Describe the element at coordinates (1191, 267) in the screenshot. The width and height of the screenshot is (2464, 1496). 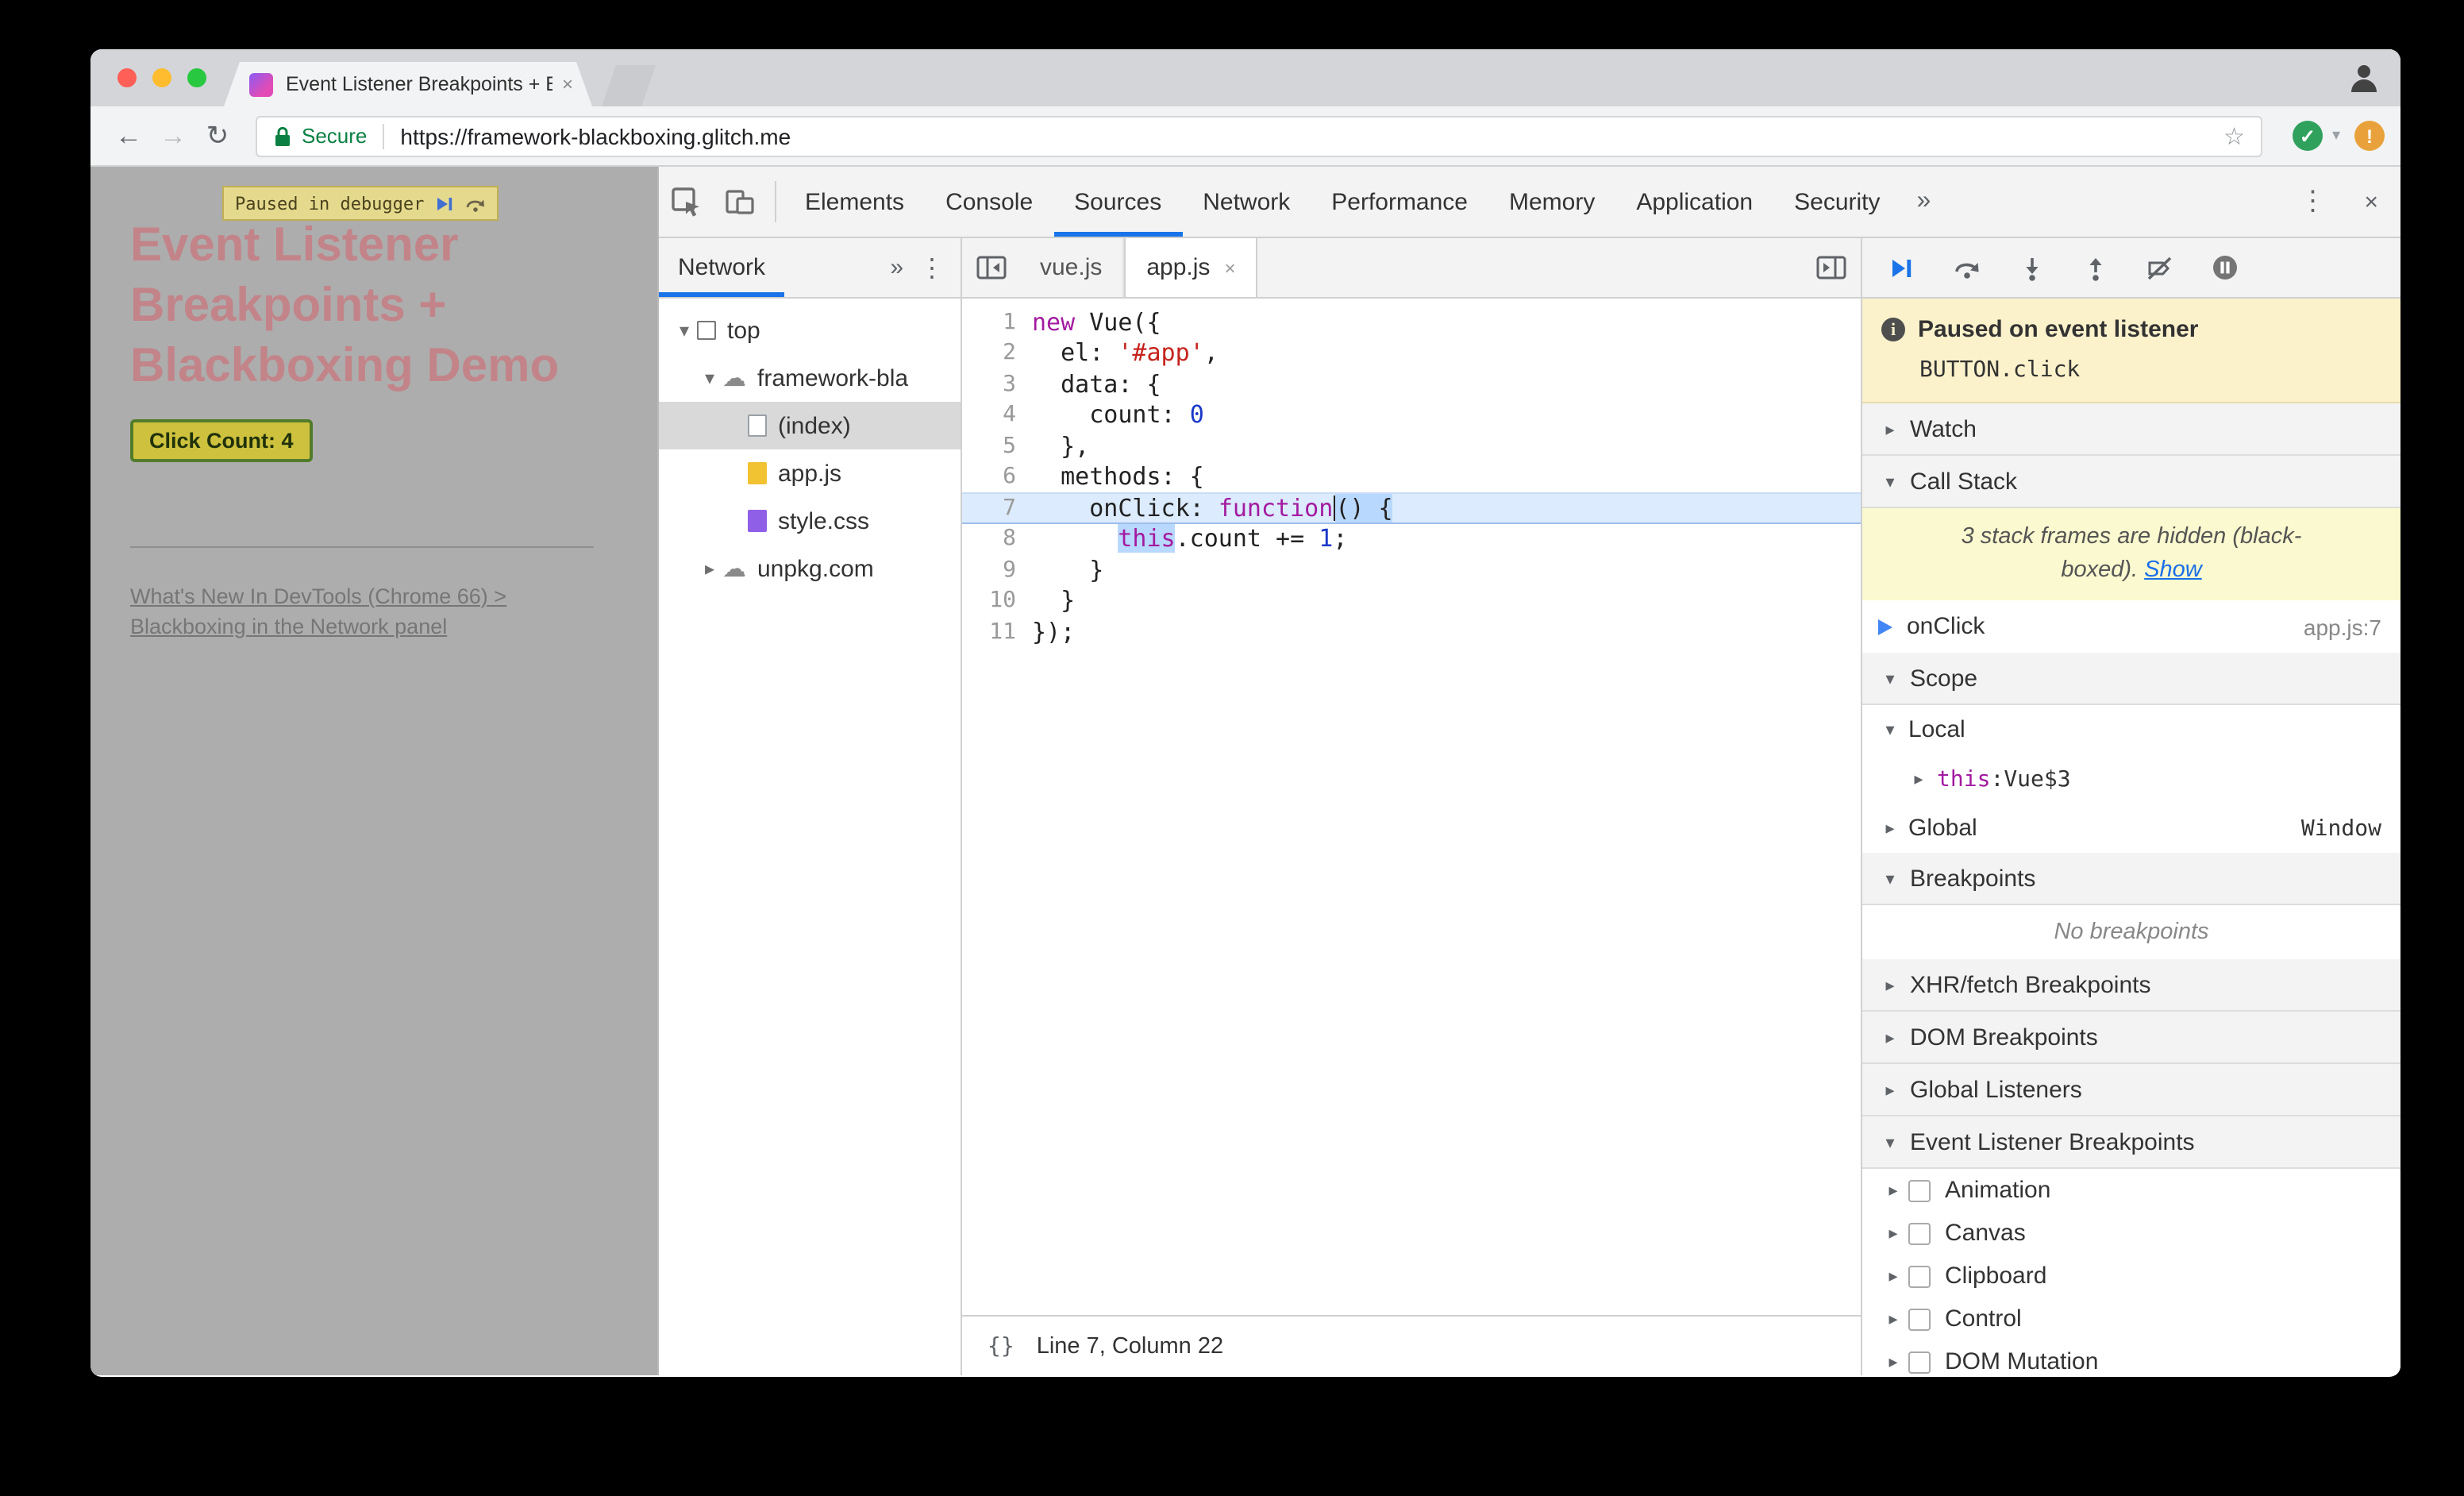
I see `editor-tab-app-js: app.js ×` at that location.